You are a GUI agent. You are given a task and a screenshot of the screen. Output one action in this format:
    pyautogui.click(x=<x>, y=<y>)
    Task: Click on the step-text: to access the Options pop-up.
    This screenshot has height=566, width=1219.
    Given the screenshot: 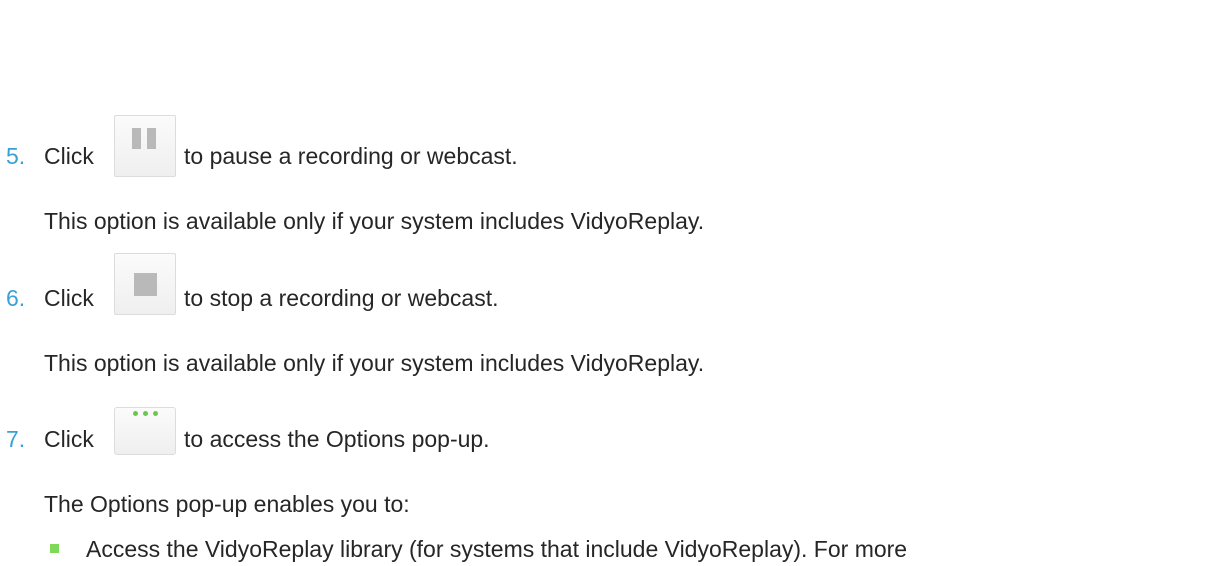 What is the action you would take?
    pyautogui.click(x=337, y=439)
    